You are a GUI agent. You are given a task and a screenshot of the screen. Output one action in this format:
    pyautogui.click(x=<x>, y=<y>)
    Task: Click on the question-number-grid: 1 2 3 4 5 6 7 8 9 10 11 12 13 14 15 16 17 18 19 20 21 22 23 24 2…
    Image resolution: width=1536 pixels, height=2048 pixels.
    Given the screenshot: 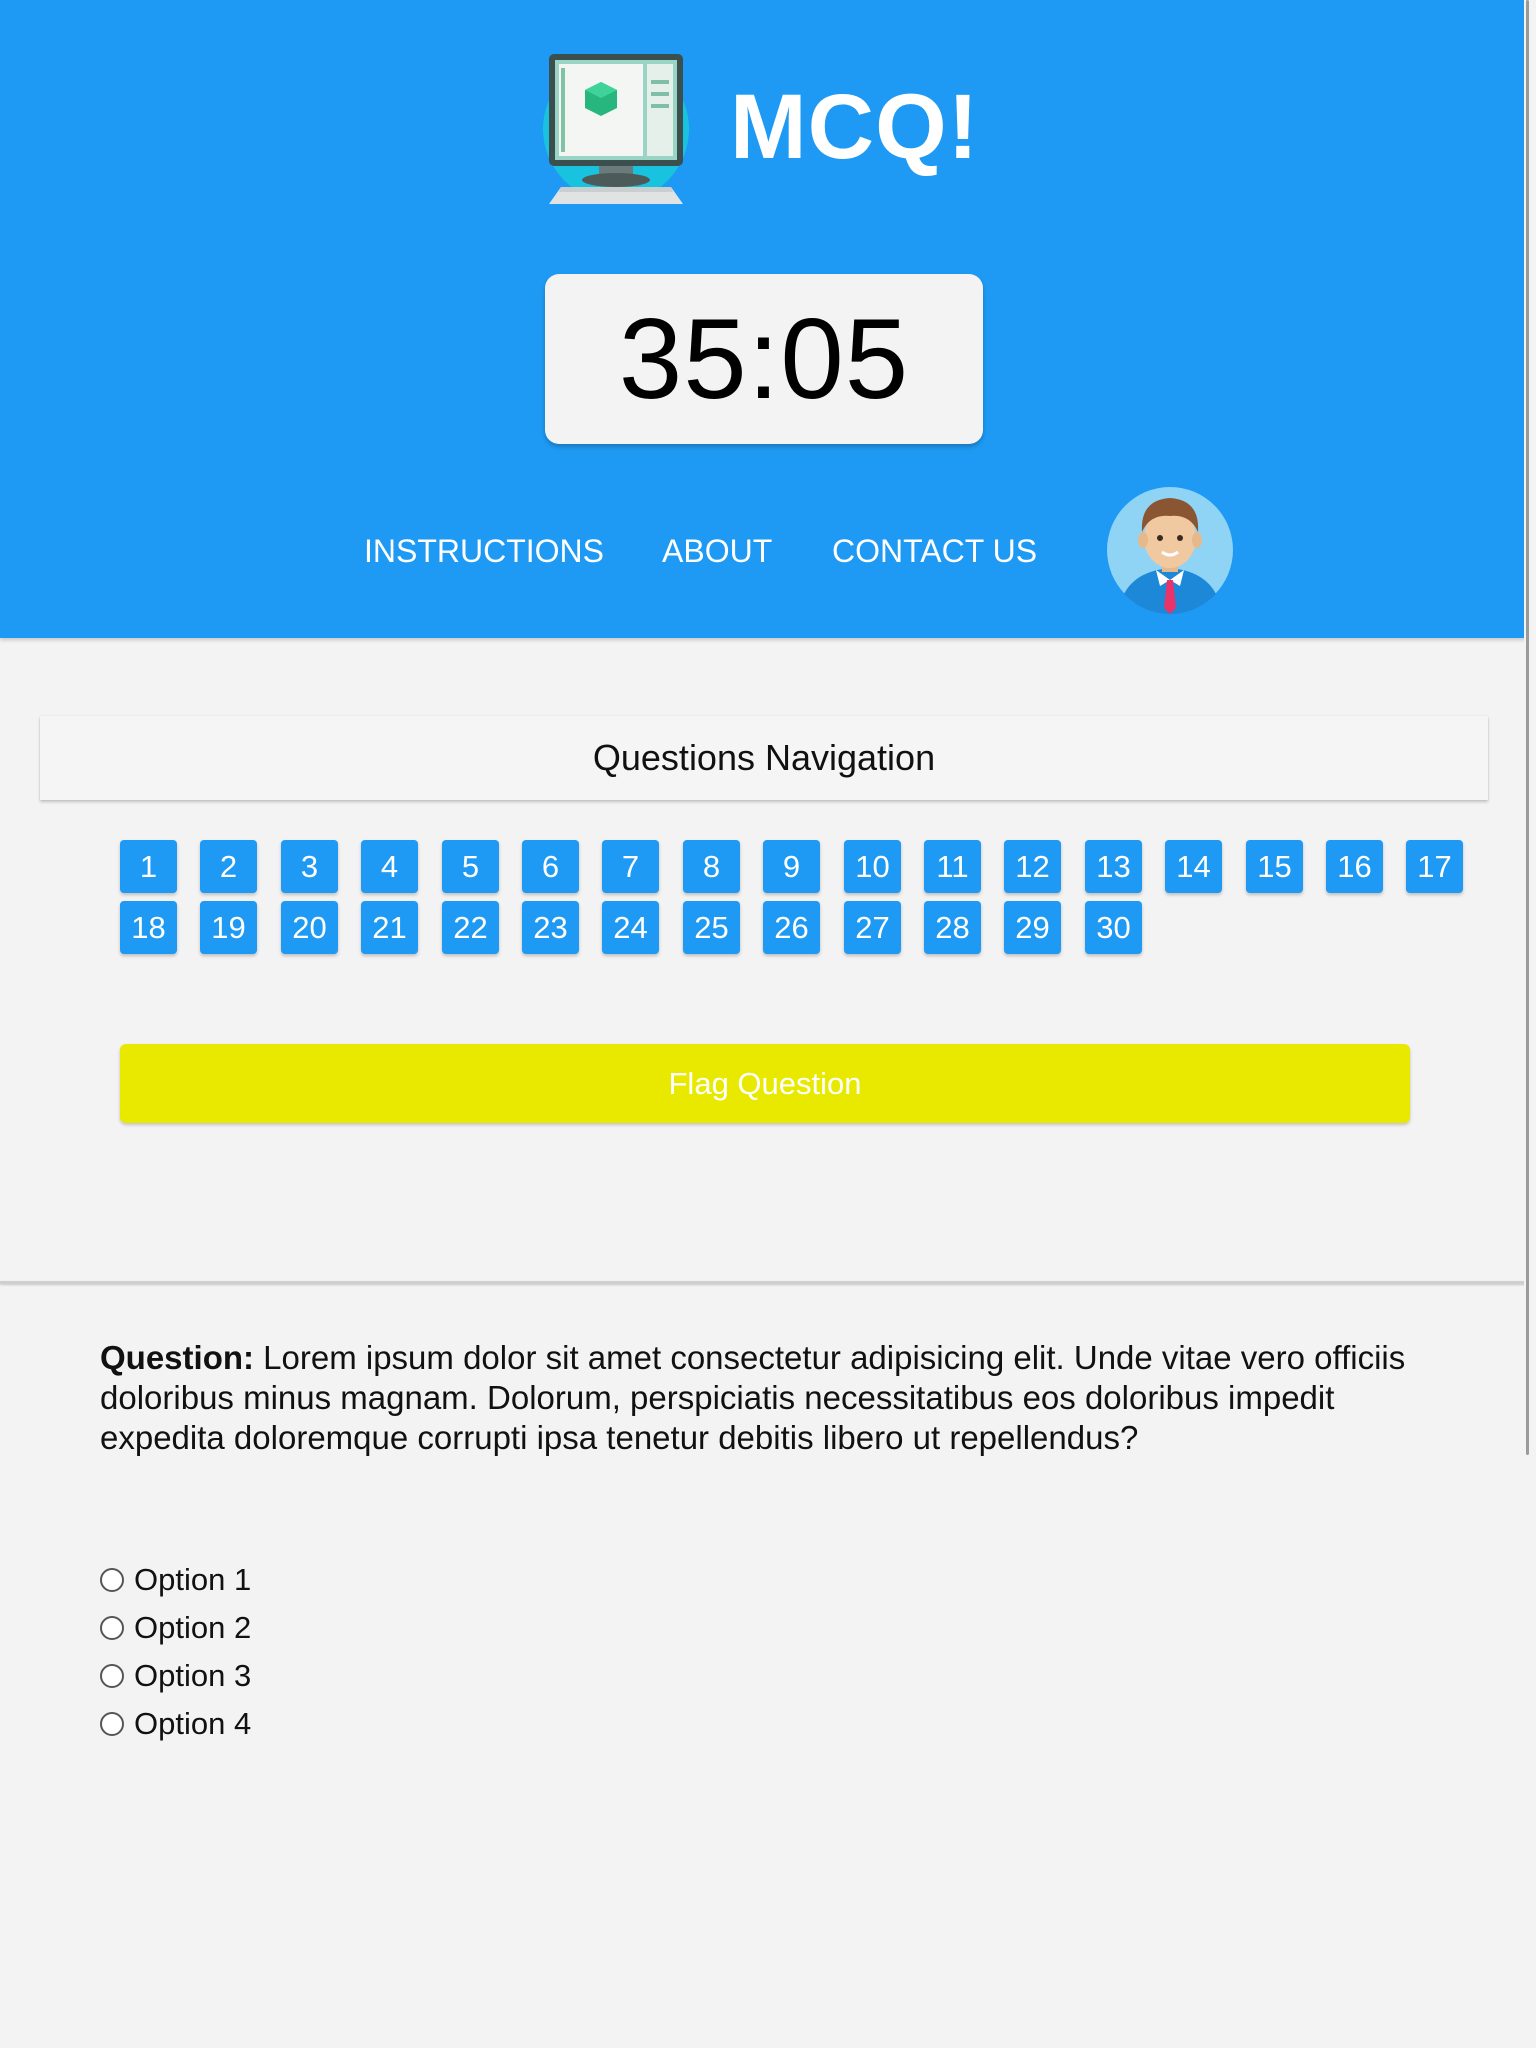 What is the action you would take?
    pyautogui.click(x=820, y=900)
    